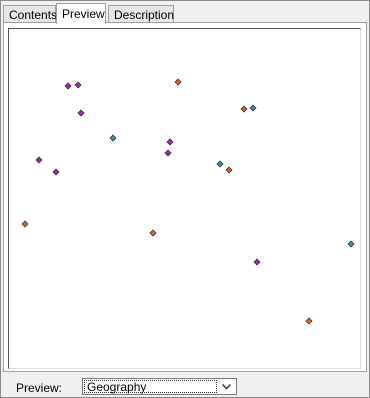 Image resolution: width=370 pixels, height=398 pixels. What do you see at coordinates (81, 13) in the screenshot?
I see `tab-preview: Preview` at bounding box center [81, 13].